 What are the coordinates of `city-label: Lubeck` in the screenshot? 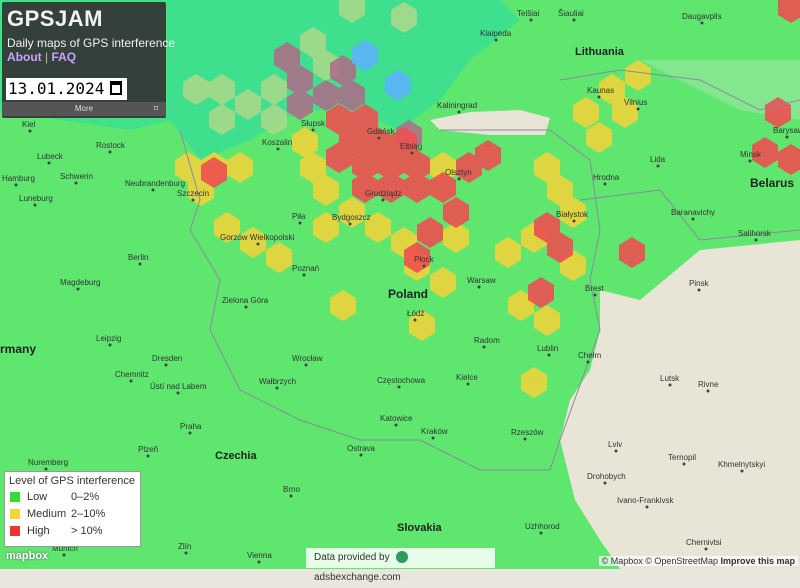 It's located at (50, 156).